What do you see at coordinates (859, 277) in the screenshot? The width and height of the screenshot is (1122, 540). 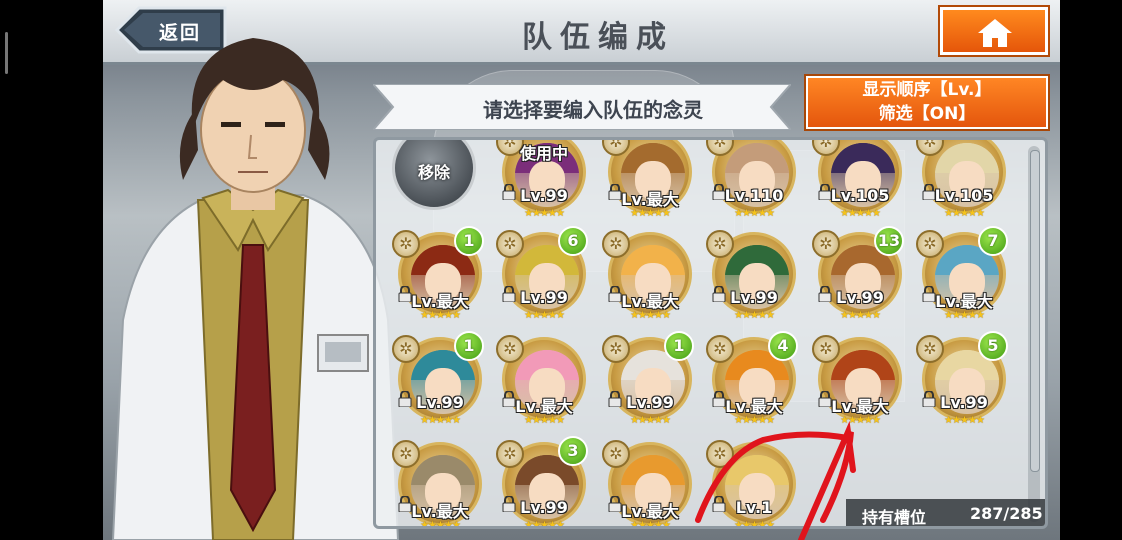 I see `unit-card: ✲ 13 Lv.99 ★★★★★` at bounding box center [859, 277].